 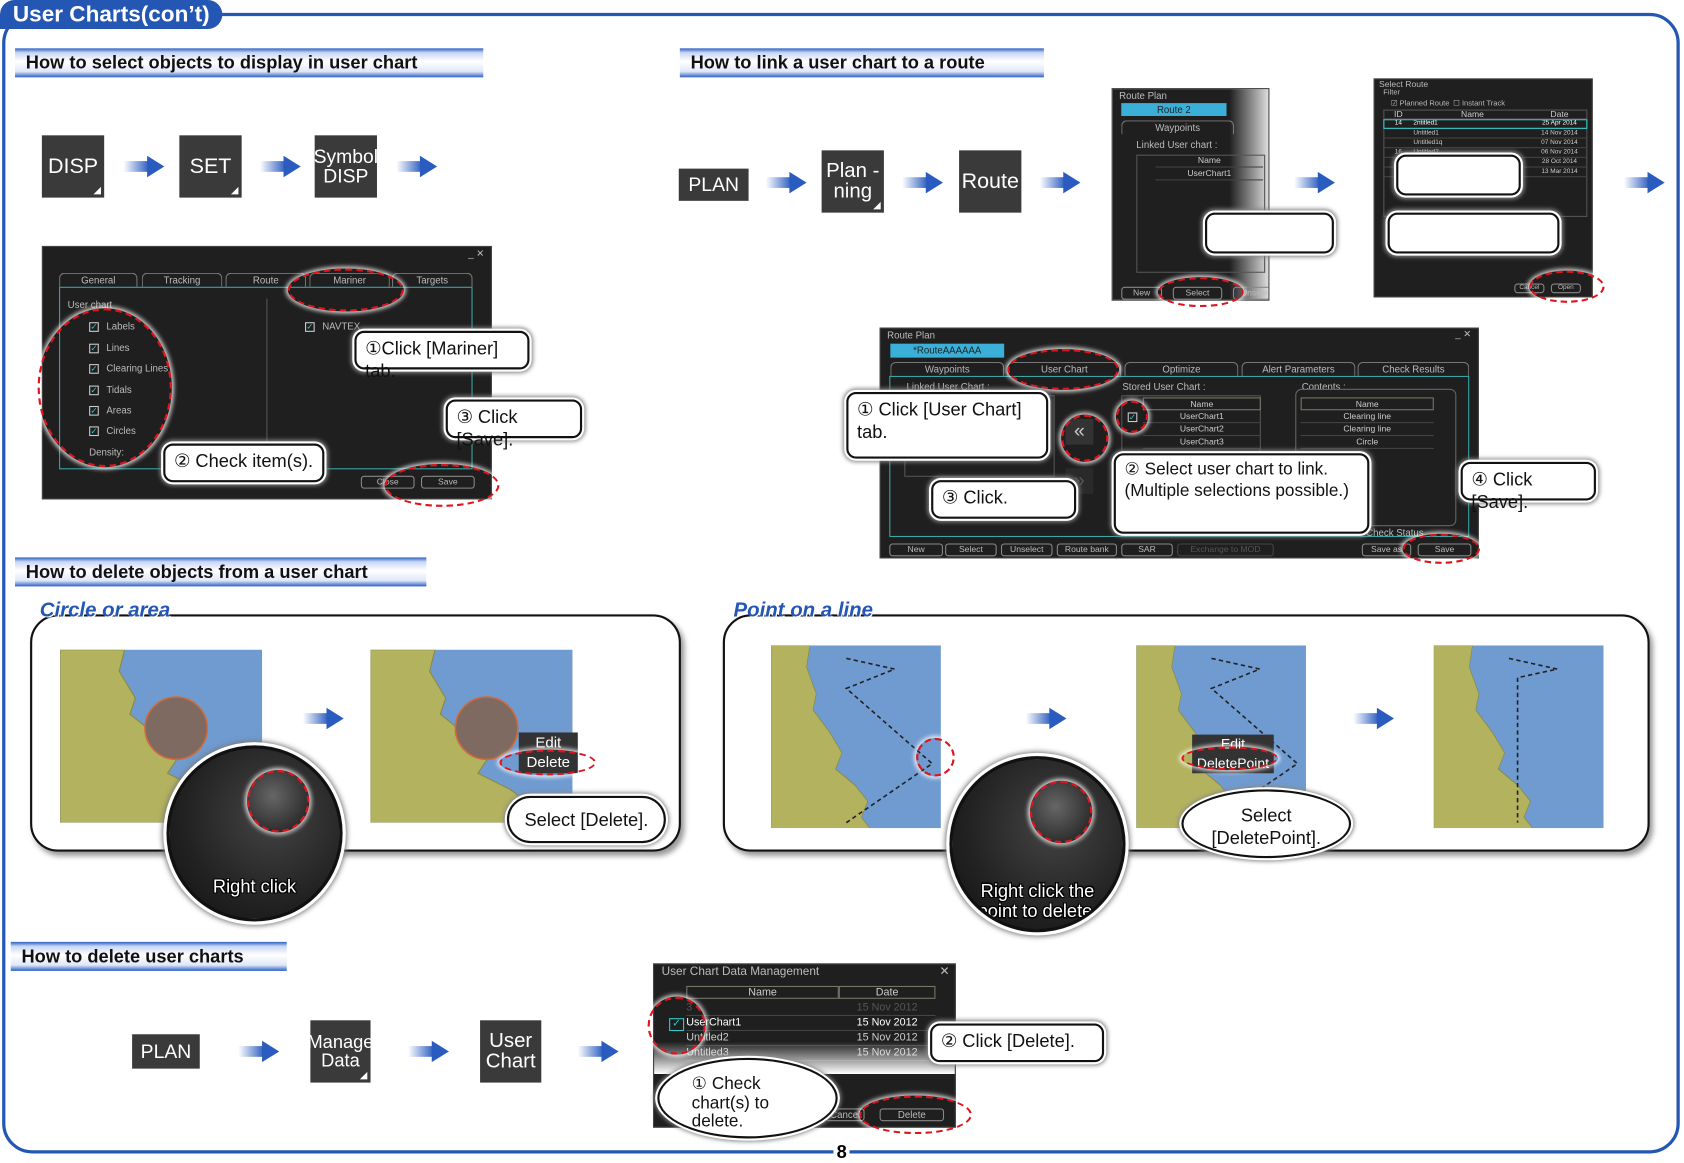 I want to click on route-name: Route 2, so click(x=1174, y=109).